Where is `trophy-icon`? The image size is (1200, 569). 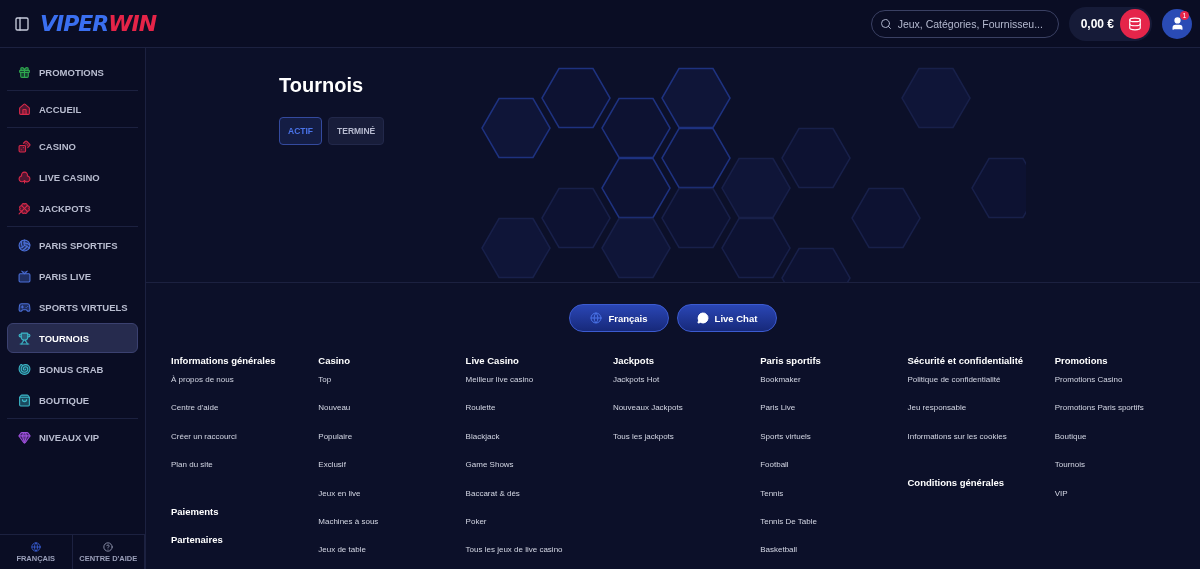
trophy-icon is located at coordinates (24, 338).